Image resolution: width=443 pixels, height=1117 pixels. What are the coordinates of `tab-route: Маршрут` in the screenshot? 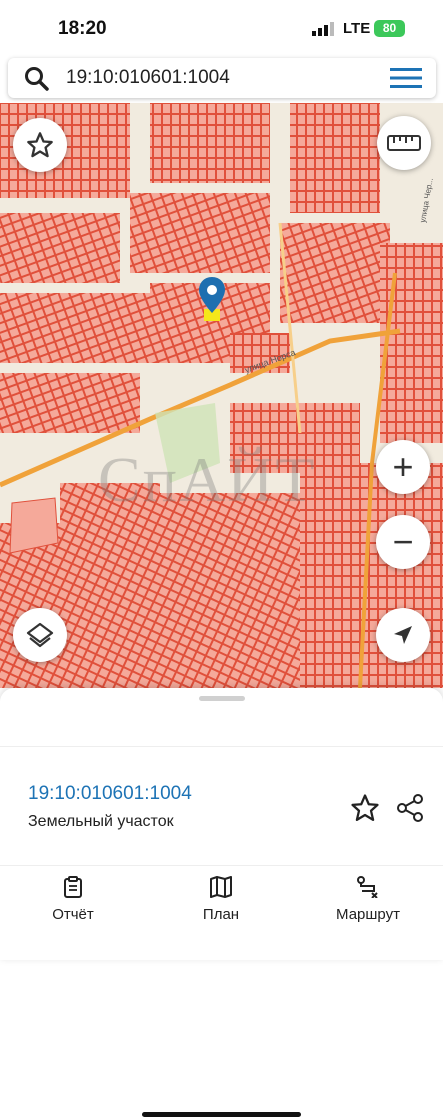 It's located at (368, 899).